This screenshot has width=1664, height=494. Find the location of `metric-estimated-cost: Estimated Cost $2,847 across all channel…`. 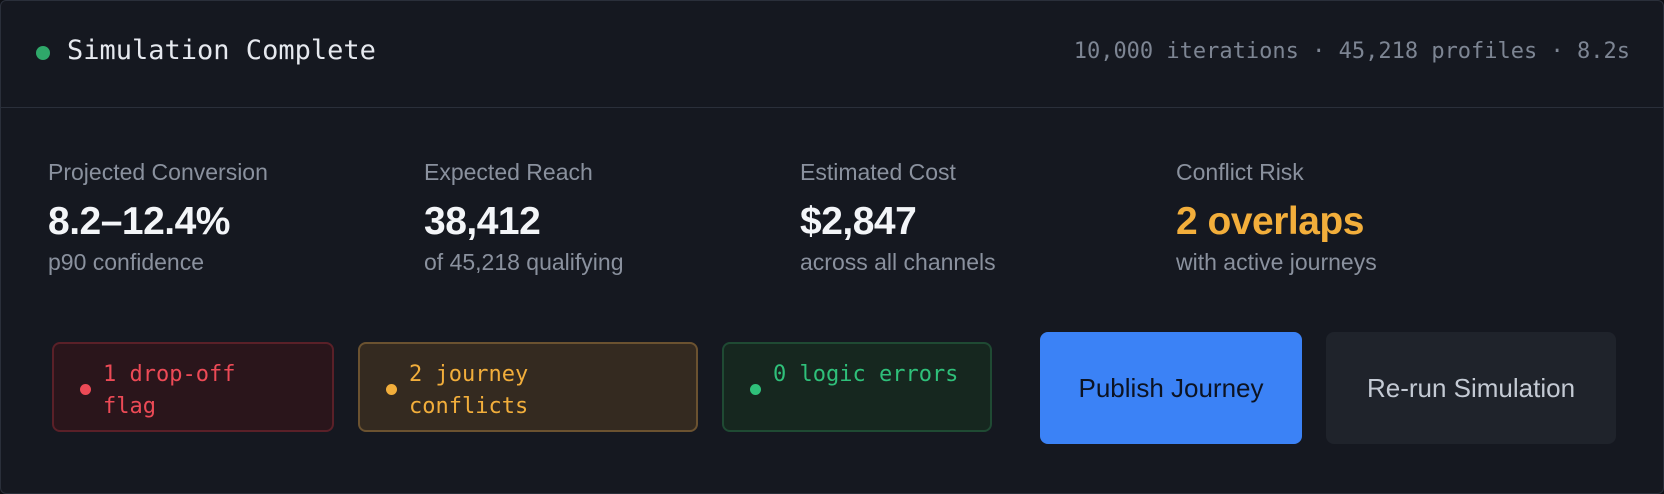

metric-estimated-cost: Estimated Cost $2,847 across all channel… is located at coordinates (990, 218).